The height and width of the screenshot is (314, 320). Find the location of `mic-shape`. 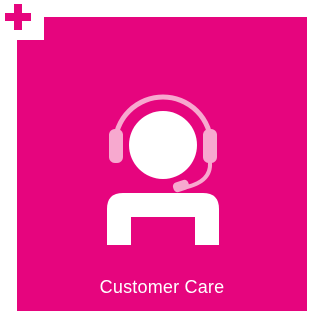

mic-shape is located at coordinates (181, 186).